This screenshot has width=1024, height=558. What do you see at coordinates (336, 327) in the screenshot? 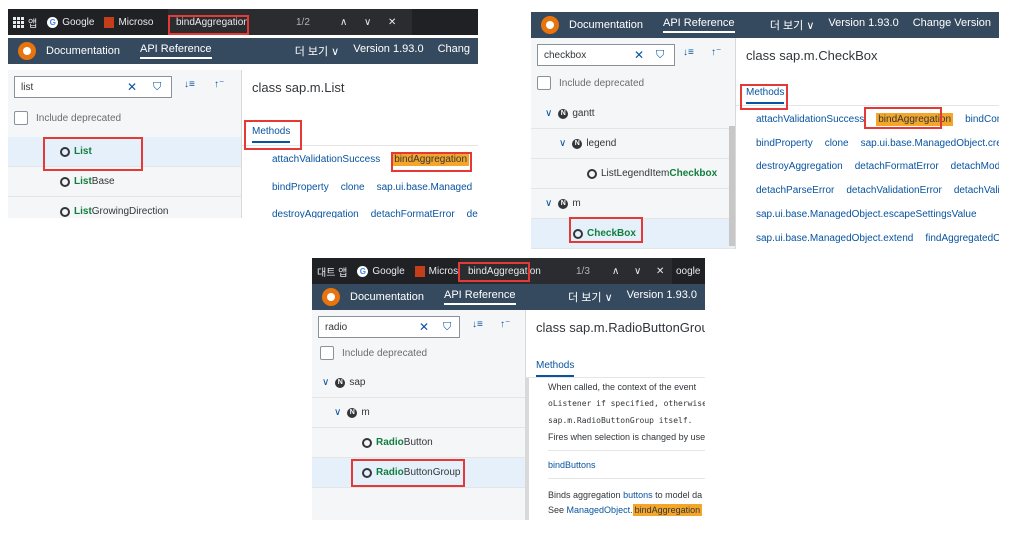
I see `search-input: radio` at bounding box center [336, 327].